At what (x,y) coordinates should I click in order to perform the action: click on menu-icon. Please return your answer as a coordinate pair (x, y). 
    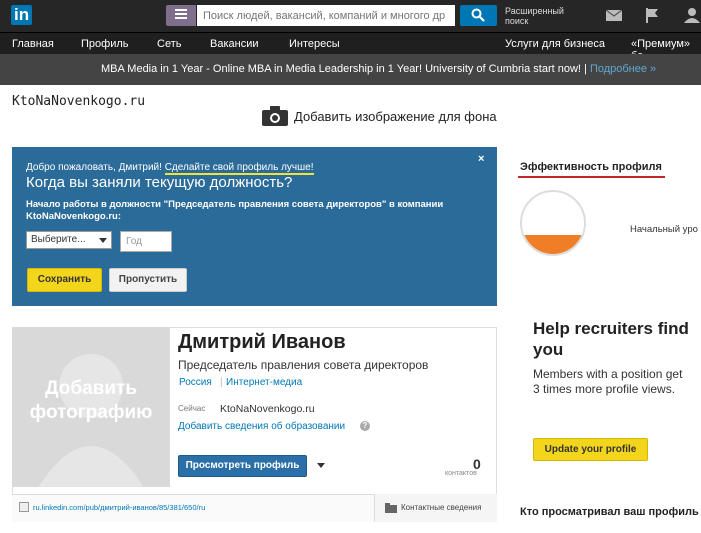
    Looking at the image, I should click on (181, 10).